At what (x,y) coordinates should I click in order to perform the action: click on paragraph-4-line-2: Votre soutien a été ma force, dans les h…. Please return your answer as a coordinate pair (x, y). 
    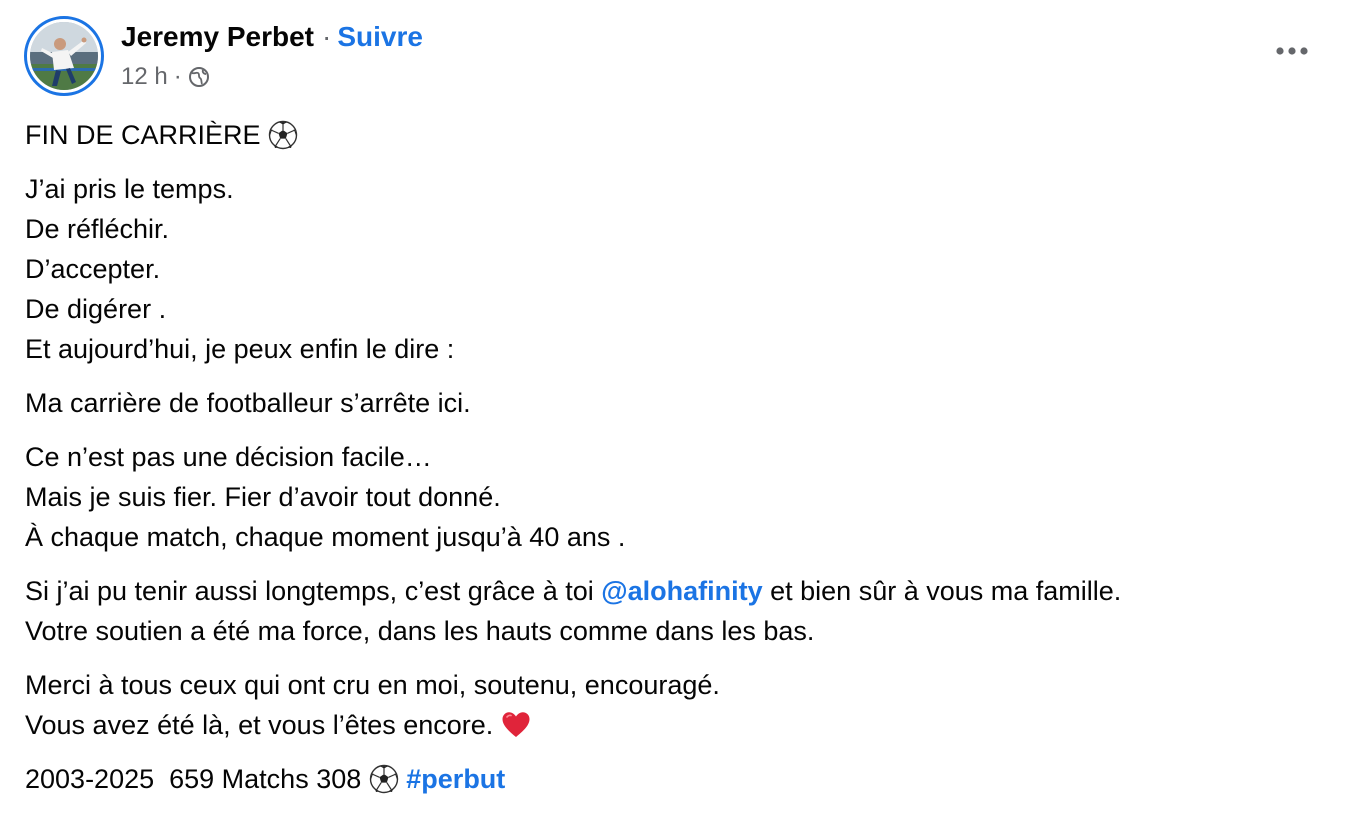
    Looking at the image, I should click on (420, 631).